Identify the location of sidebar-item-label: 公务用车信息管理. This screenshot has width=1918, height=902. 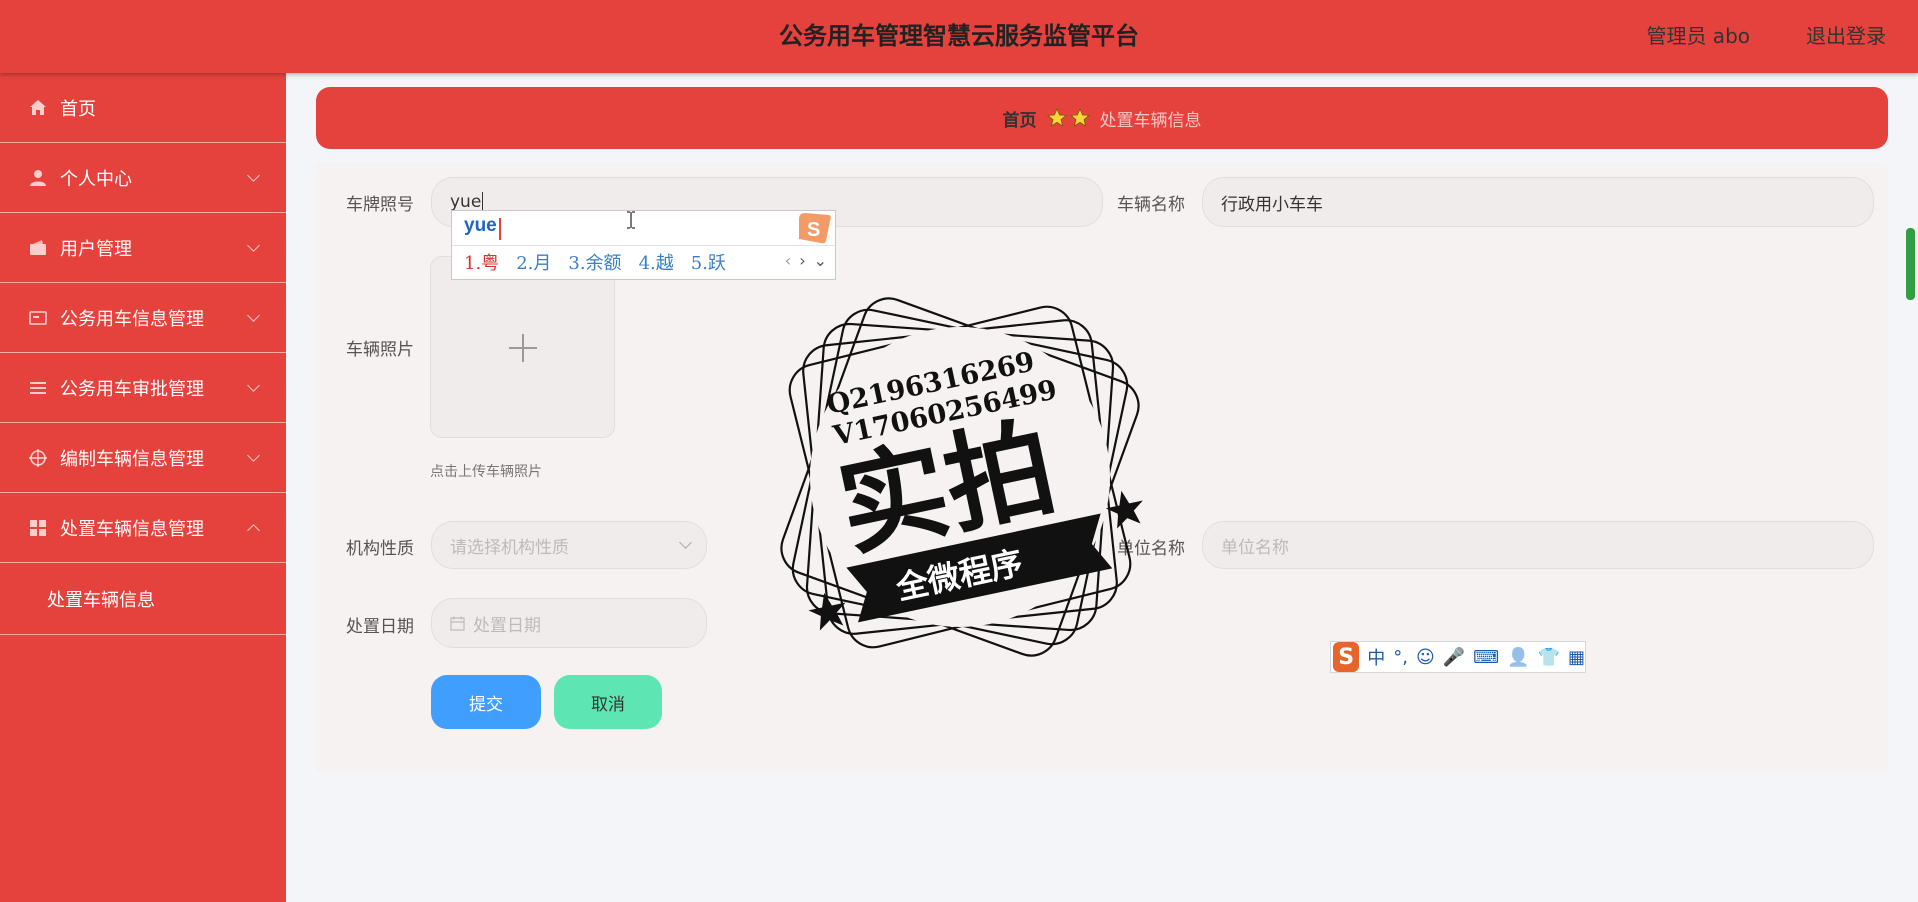
(132, 319).